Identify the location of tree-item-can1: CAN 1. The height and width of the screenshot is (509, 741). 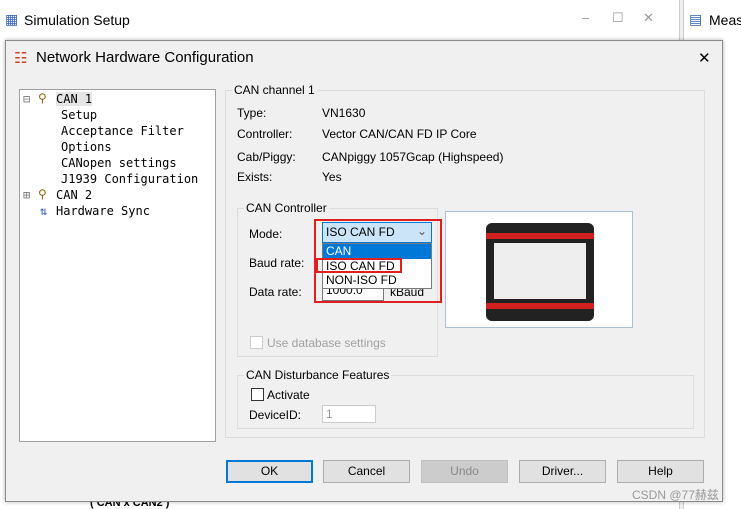
(74, 99).